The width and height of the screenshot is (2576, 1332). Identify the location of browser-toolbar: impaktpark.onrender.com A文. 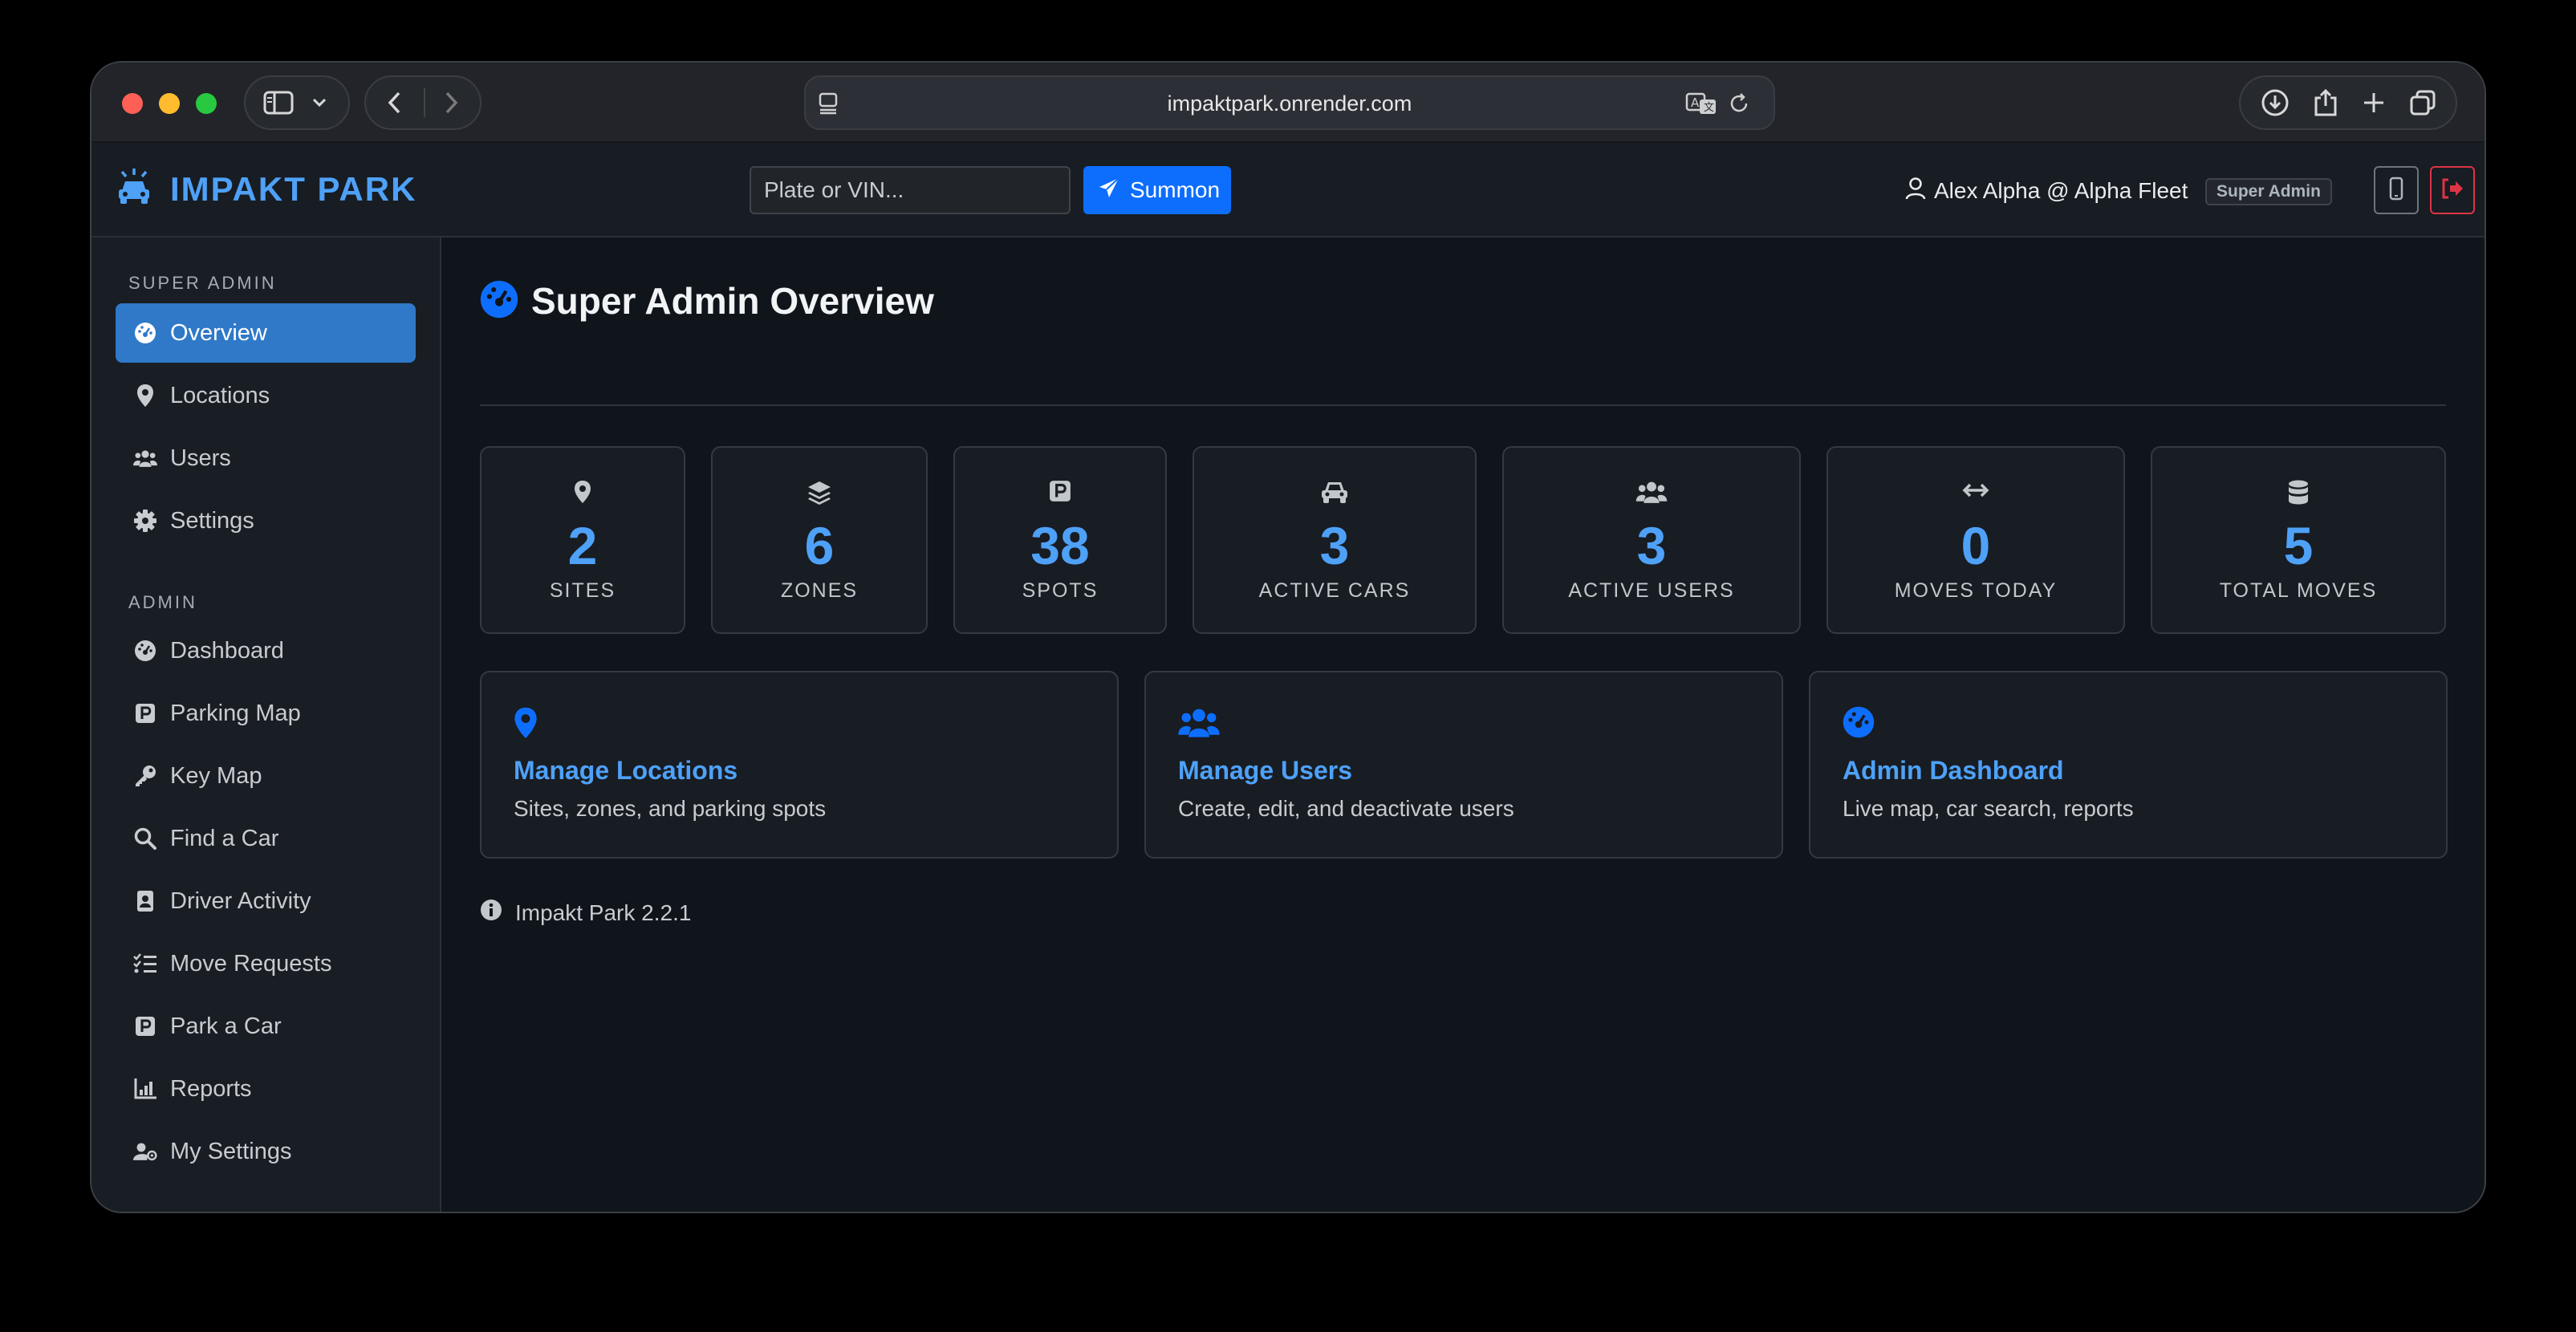
(1288, 103).